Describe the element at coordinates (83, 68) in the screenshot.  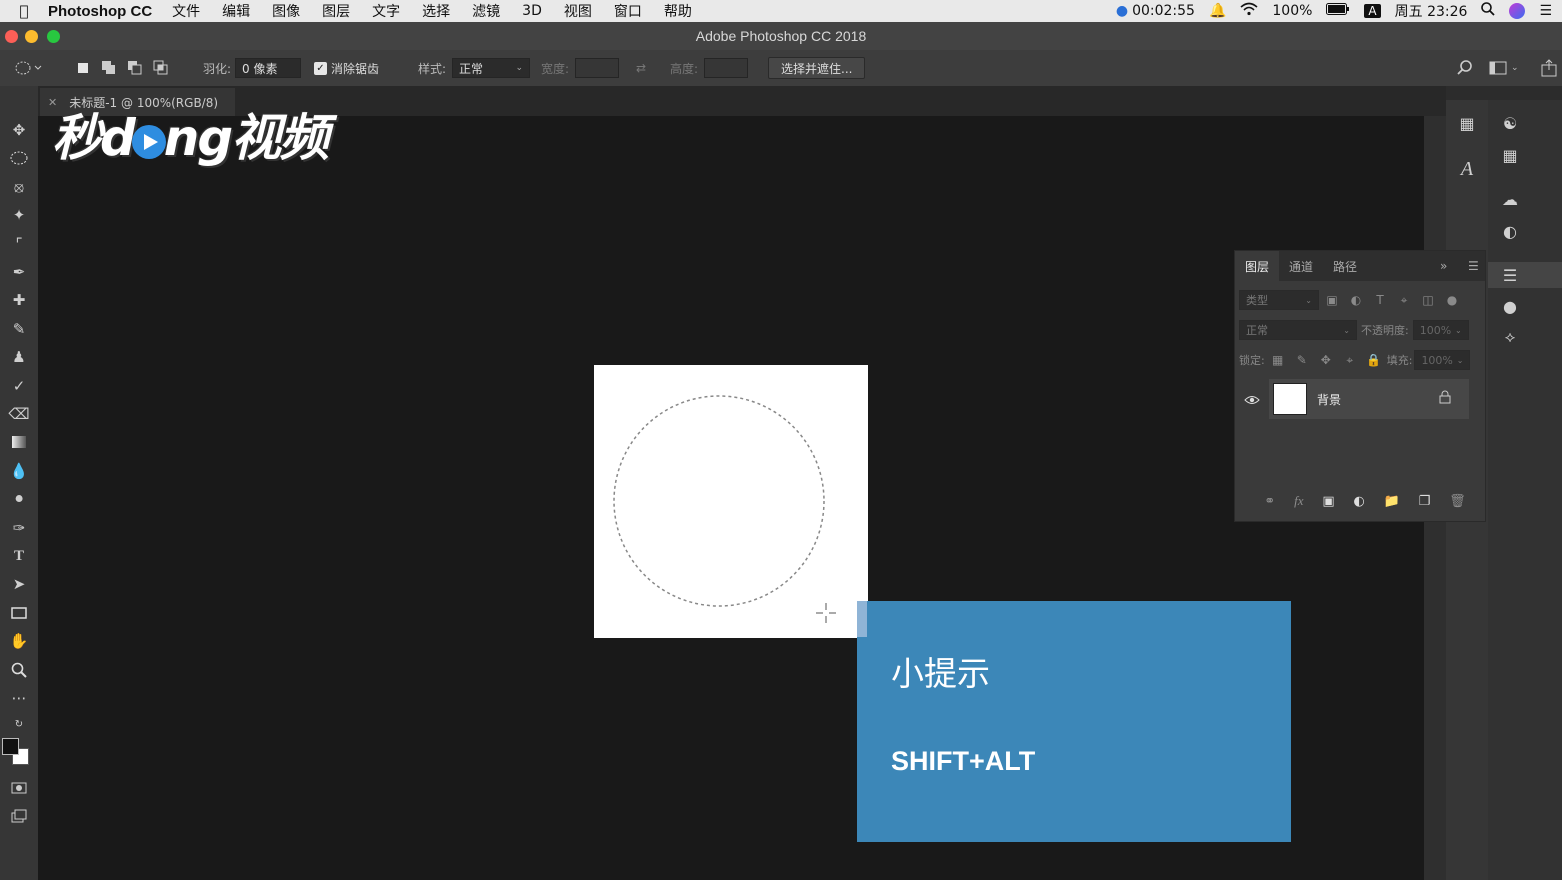
I see `new-selection-icon` at that location.